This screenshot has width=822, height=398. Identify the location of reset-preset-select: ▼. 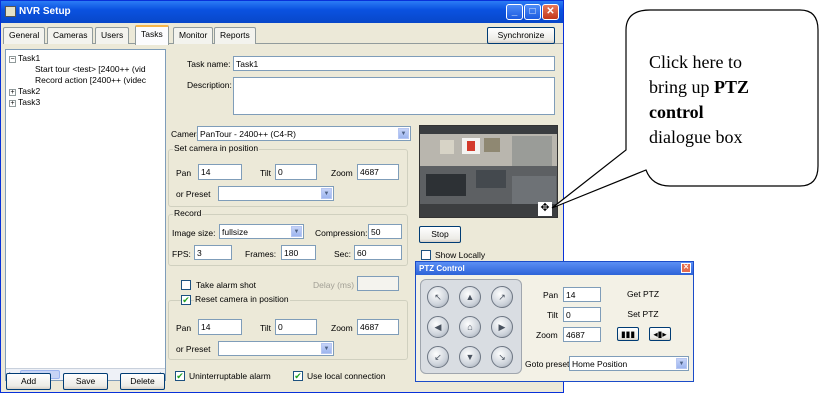
(276, 348).